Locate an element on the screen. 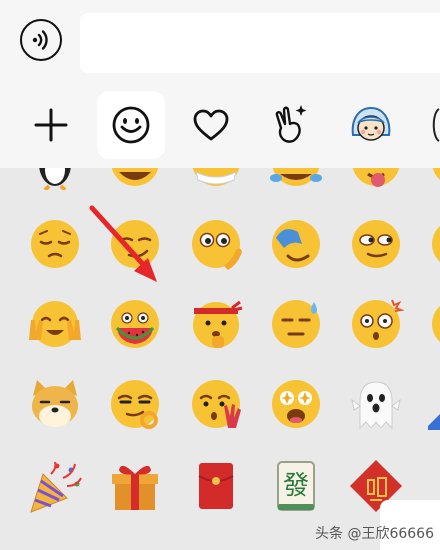  emoji-mahjong-fa: 發 🀅 is located at coordinates (296, 486).